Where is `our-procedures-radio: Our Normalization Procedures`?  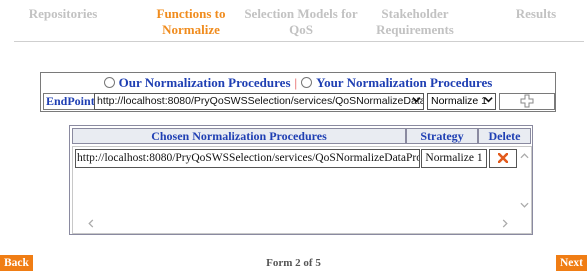
our-procedures-radio: Our Normalization Procedures is located at coordinates (197, 82).